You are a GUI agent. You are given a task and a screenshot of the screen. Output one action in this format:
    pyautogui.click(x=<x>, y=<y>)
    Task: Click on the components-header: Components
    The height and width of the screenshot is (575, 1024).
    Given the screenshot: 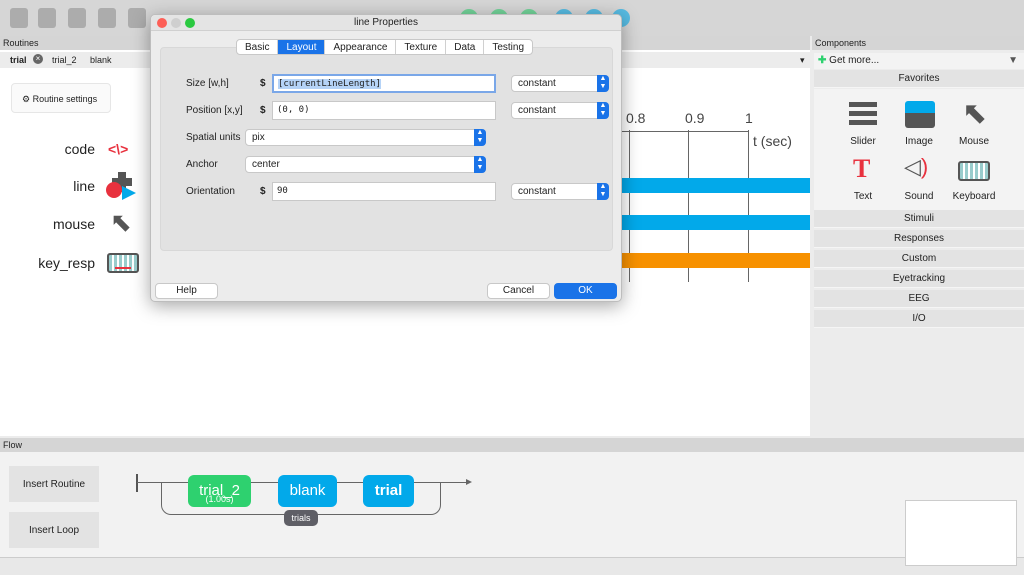 What is the action you would take?
    pyautogui.click(x=918, y=43)
    